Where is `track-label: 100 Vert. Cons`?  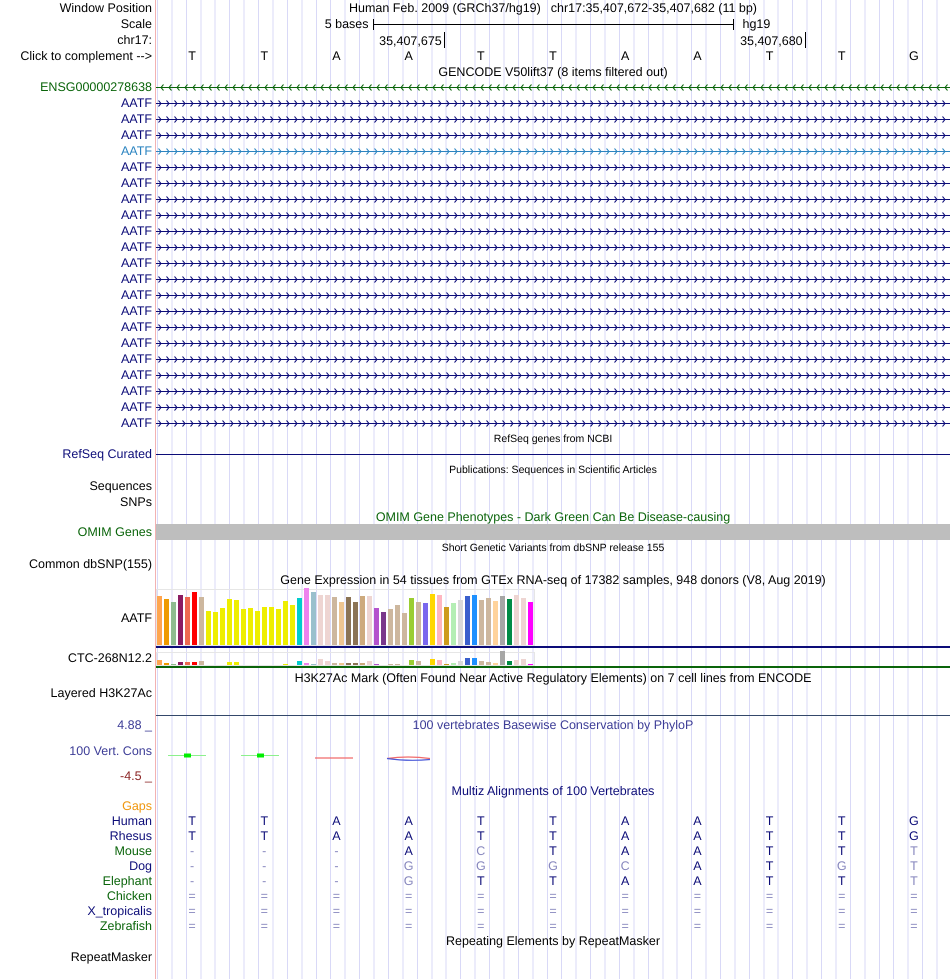 track-label: 100 Vert. Cons is located at coordinates (110, 751).